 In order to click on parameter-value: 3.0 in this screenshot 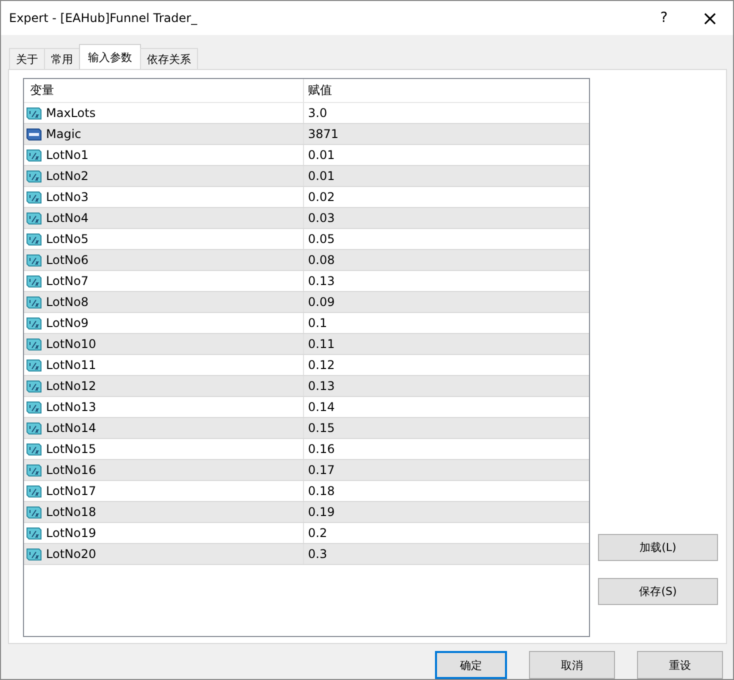, I will do `click(318, 113)`.